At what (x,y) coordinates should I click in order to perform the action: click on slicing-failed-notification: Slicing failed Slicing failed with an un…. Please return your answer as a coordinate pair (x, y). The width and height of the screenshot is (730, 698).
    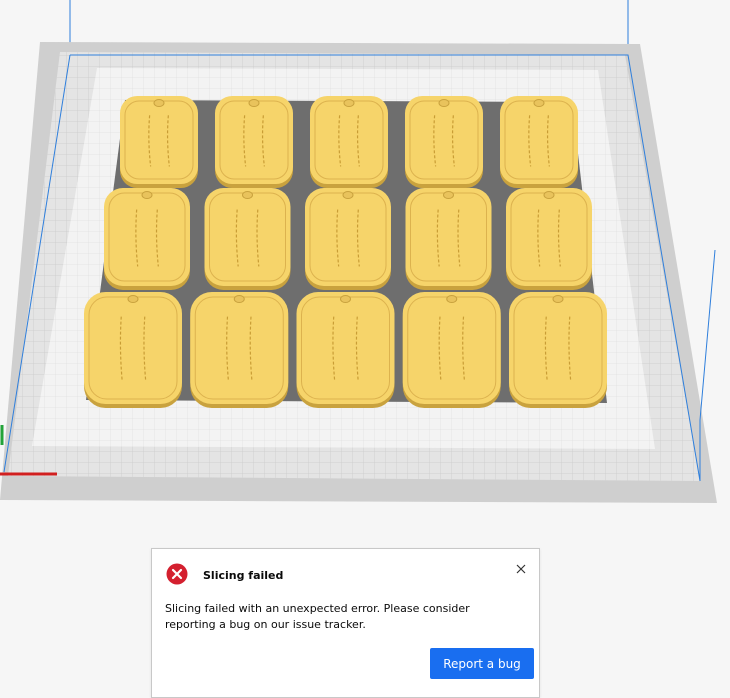
    Looking at the image, I should click on (345, 623).